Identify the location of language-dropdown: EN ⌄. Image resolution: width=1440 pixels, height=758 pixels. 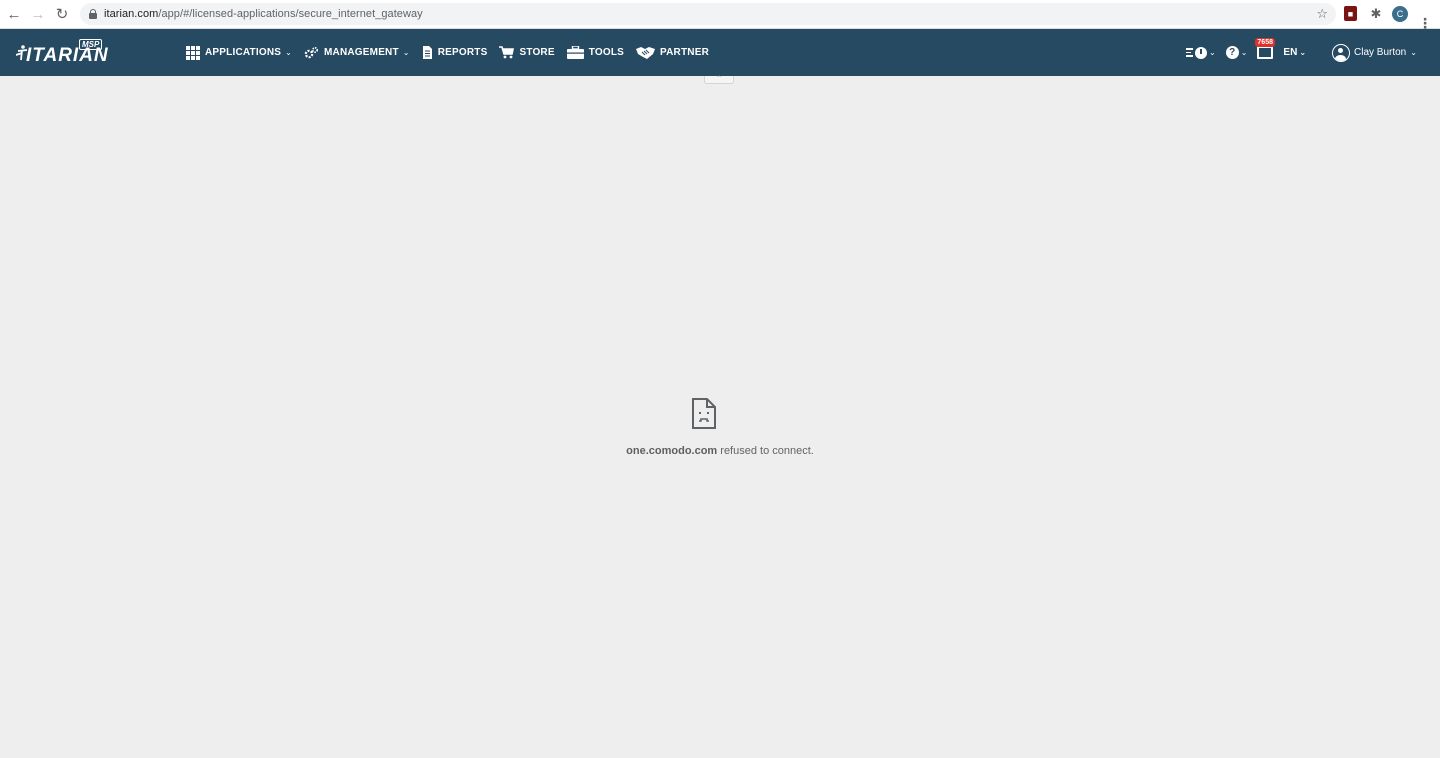
(1294, 52).